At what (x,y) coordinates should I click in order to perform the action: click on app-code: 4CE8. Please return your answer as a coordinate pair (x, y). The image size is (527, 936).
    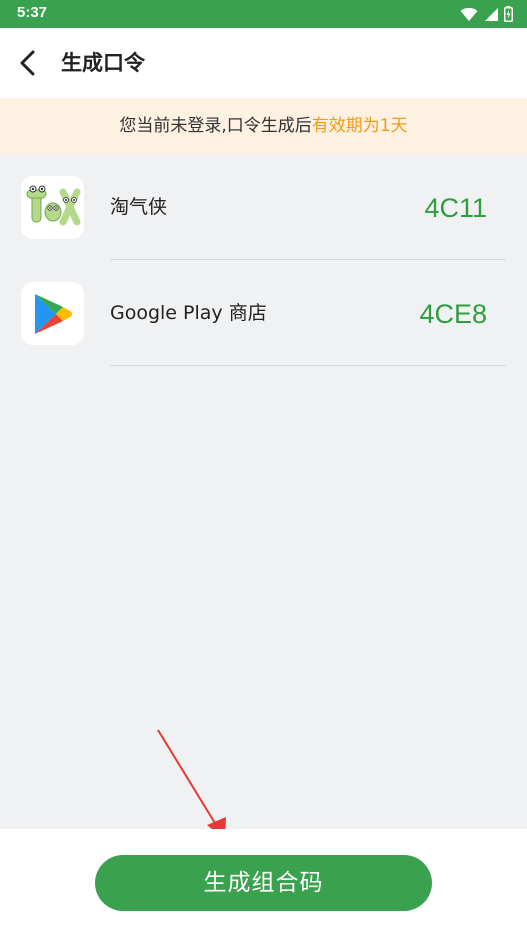
    Looking at the image, I should click on (453, 314).